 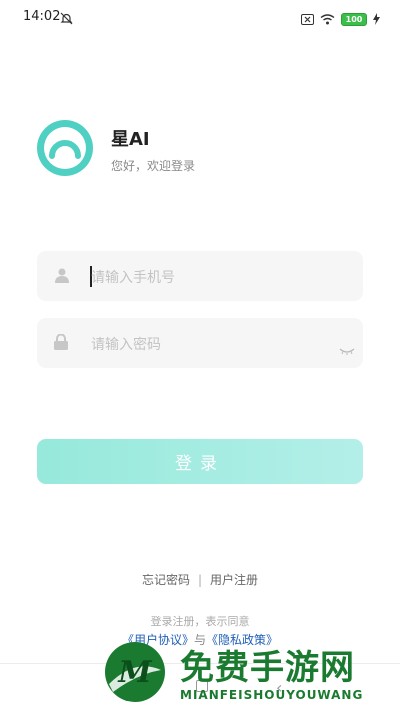 I want to click on watermark-logo: M, so click(x=135, y=672).